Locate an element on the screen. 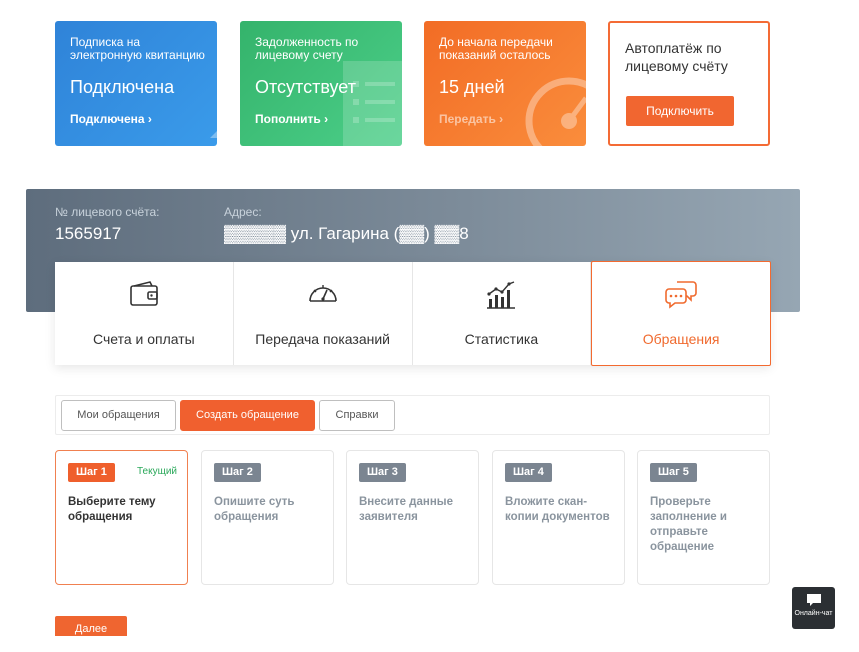 This screenshot has height=652, width=859. tab-meter-readings: Передача показаний is located at coordinates (323, 313).